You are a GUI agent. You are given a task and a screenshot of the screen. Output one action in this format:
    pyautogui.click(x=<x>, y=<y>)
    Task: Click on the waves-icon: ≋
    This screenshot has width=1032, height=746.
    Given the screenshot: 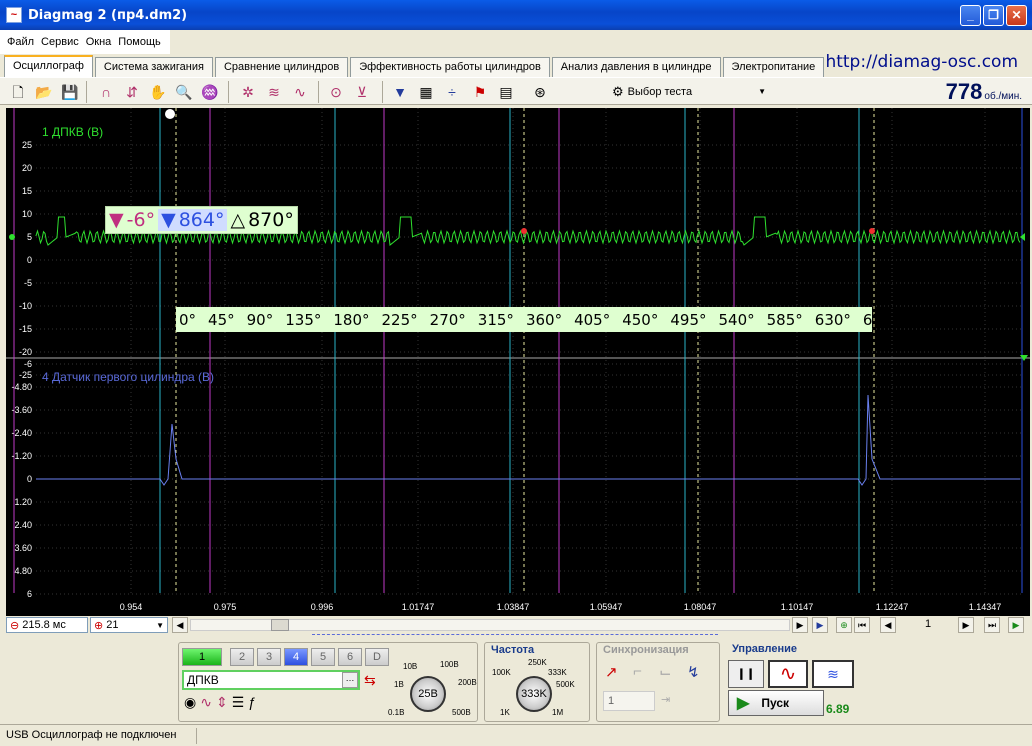 What is the action you would take?
    pyautogui.click(x=274, y=92)
    